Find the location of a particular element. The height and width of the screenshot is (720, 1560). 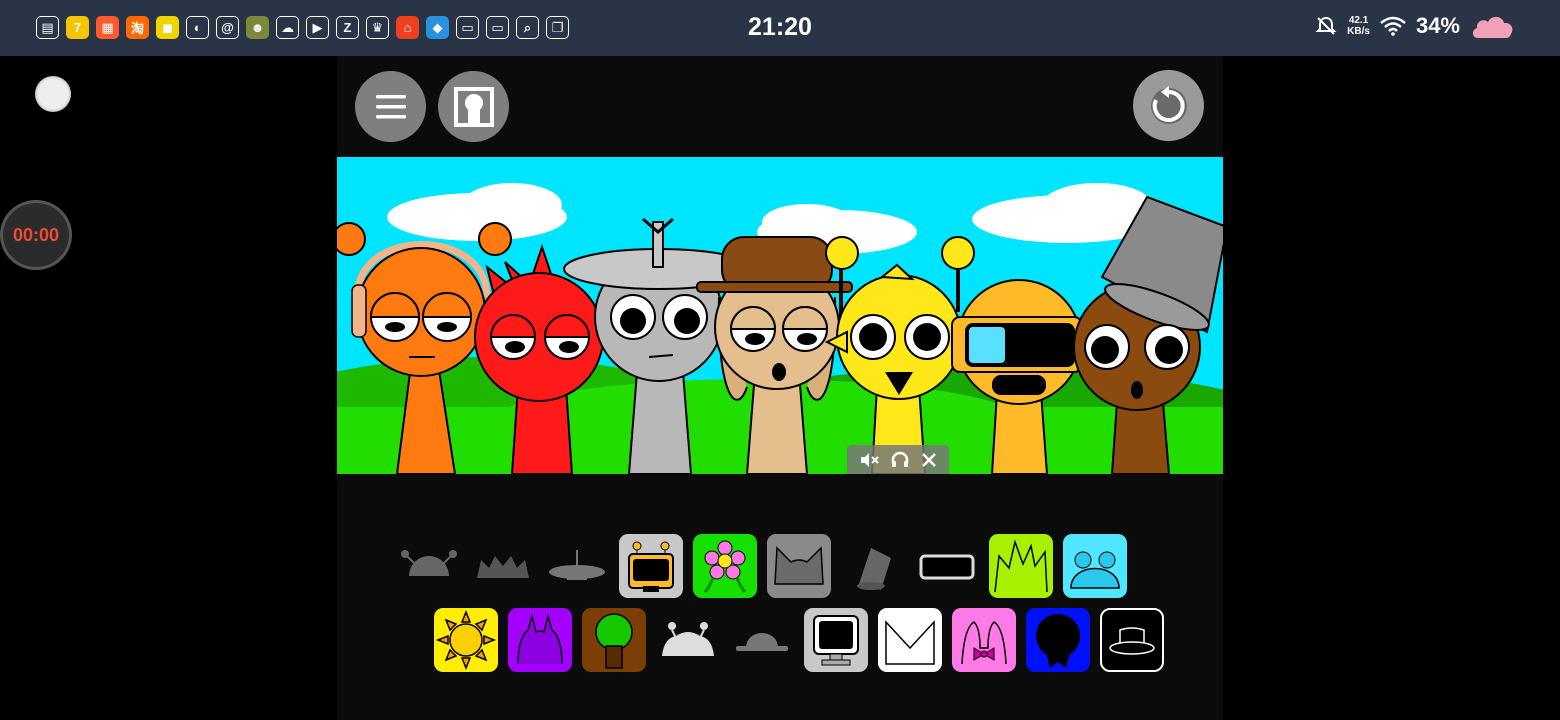

menu-button is located at coordinates (390, 106).